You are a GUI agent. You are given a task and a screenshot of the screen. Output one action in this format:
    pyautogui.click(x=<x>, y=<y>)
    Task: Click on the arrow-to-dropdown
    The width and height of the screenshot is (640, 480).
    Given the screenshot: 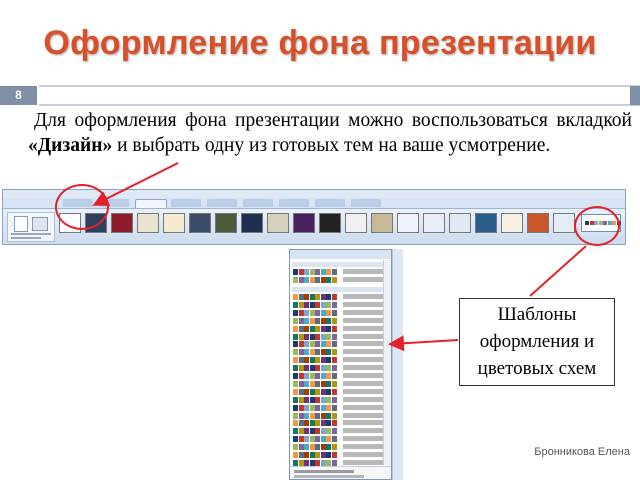 What is the action you would take?
    pyautogui.click(x=423, y=343)
    